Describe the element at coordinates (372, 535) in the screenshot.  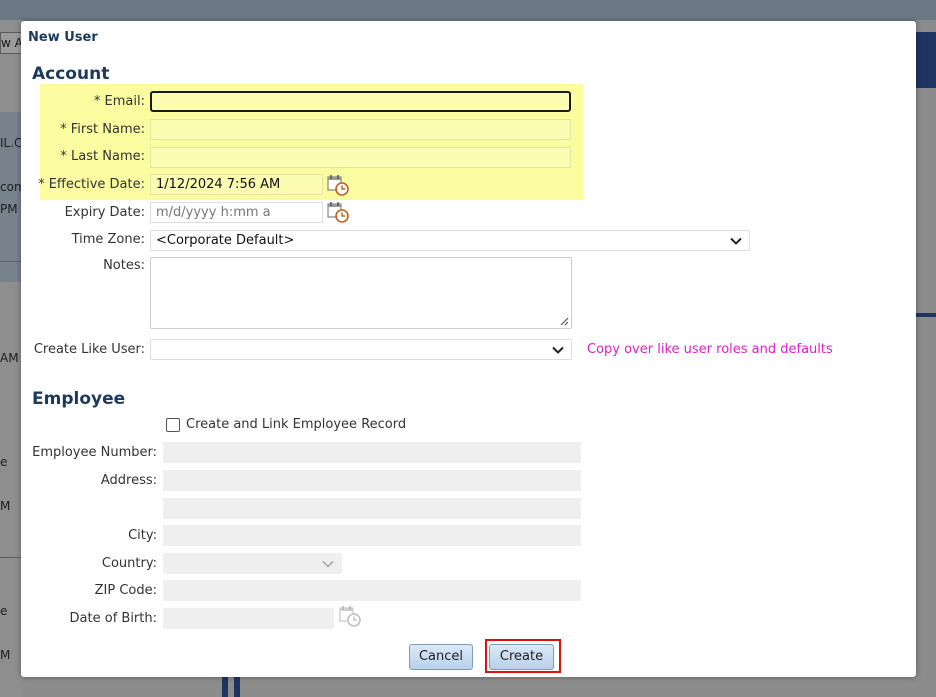
I see `city-field` at that location.